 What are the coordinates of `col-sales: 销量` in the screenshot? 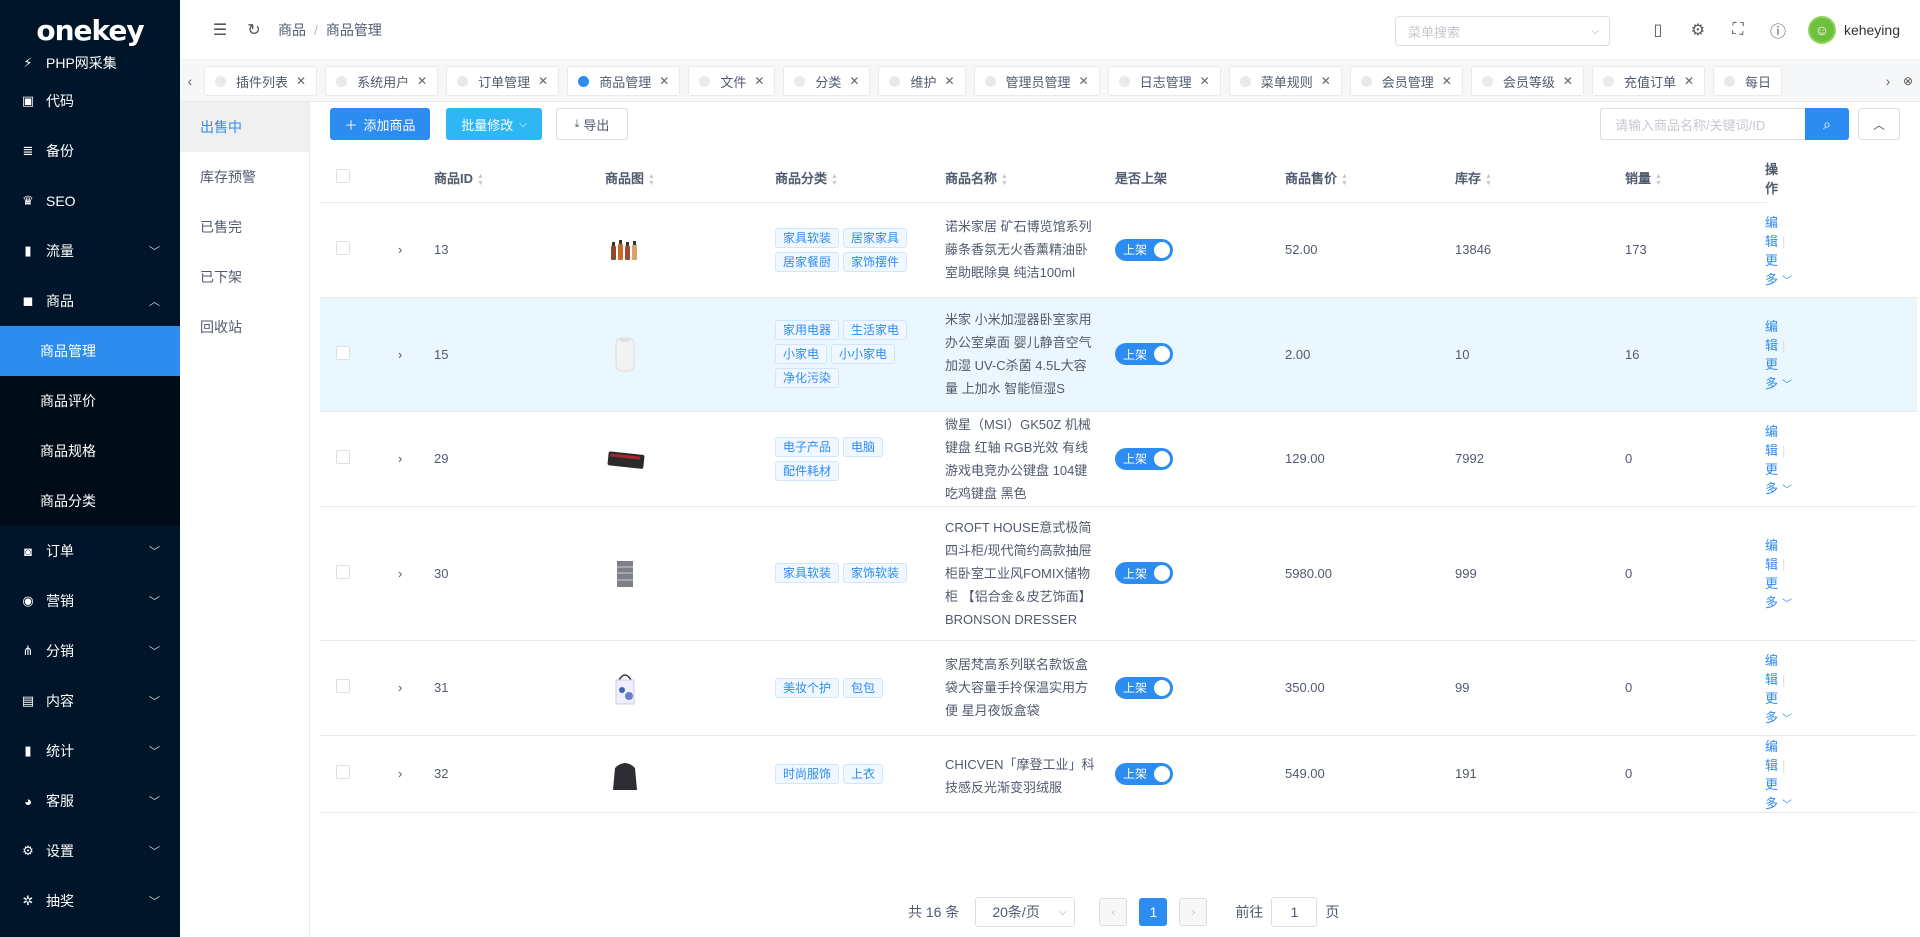 It's located at (1638, 178).